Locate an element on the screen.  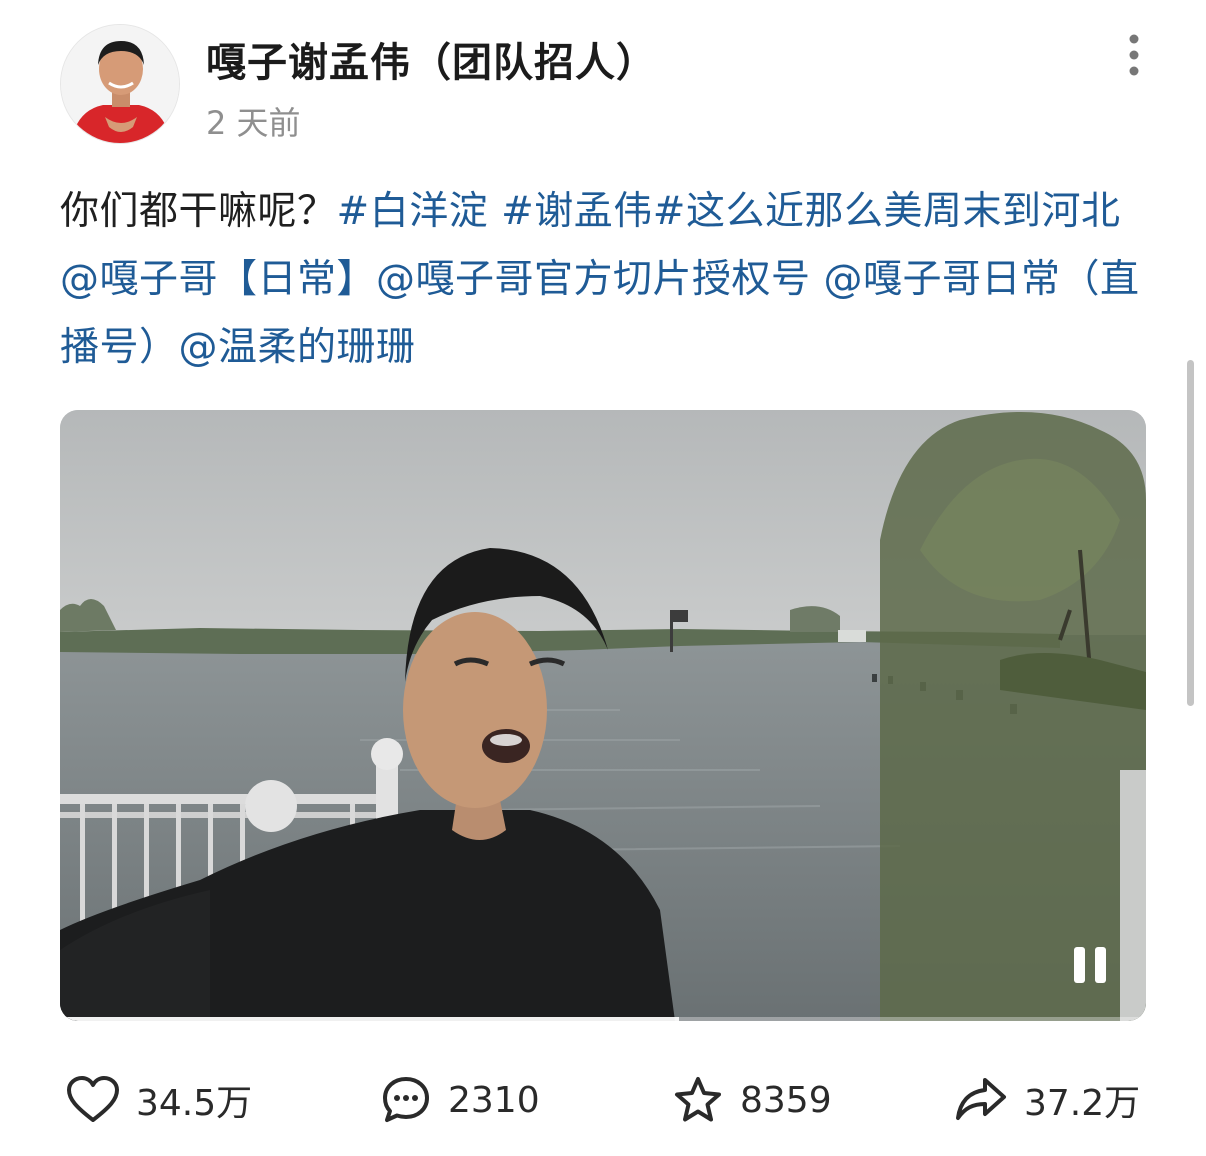
more-options-button is located at coordinates (1134, 55).